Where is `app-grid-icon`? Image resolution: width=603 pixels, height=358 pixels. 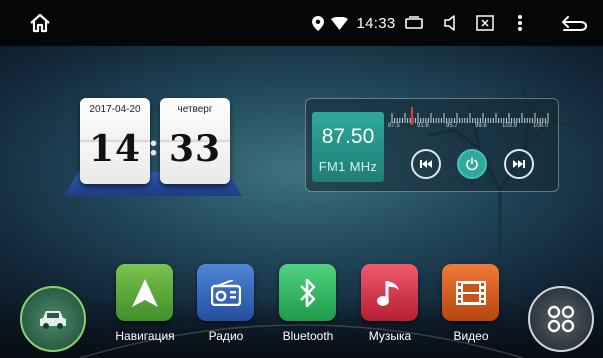 app-grid-icon is located at coordinates (561, 319).